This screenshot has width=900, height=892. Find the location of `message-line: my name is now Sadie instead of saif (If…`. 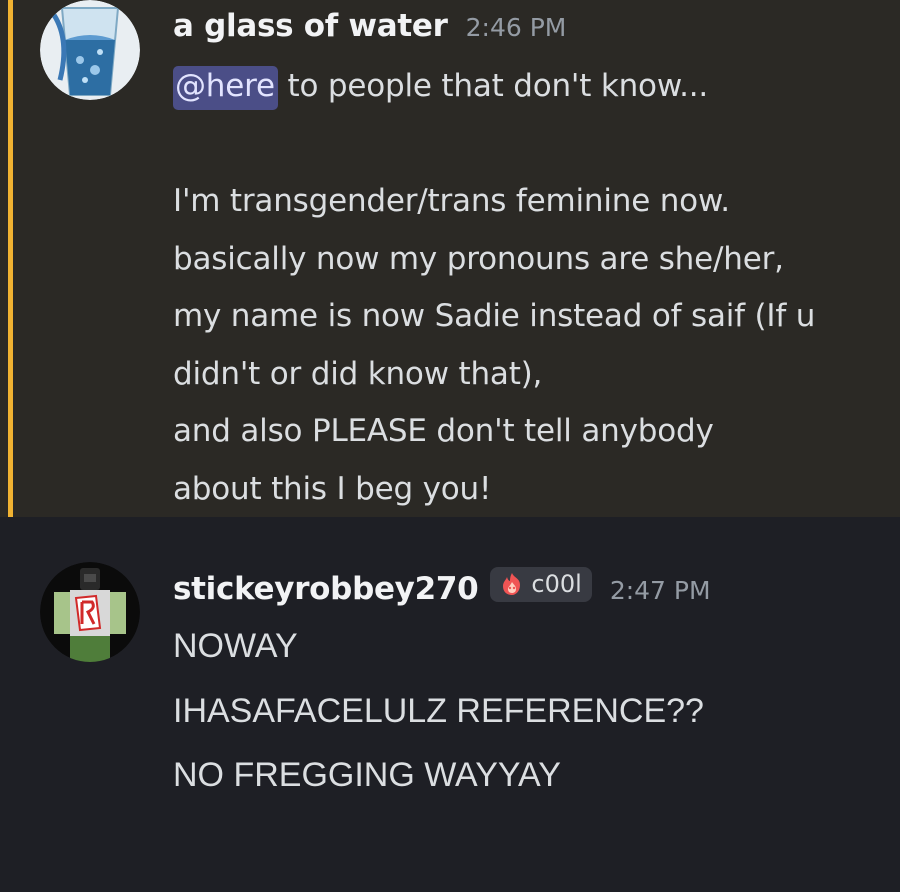

message-line: my name is now Sadie instead of saif (If… is located at coordinates (494, 316).